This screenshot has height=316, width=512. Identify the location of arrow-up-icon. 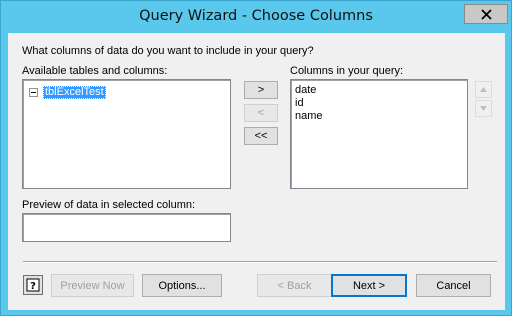
(483, 89).